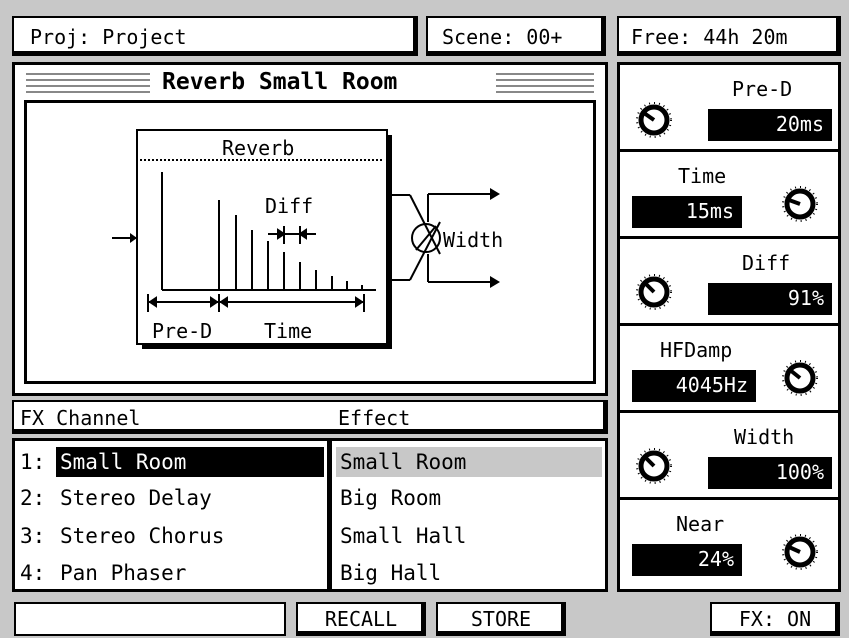  Describe the element at coordinates (190, 462) in the screenshot. I see `channel-name-selected: Small Room` at that location.